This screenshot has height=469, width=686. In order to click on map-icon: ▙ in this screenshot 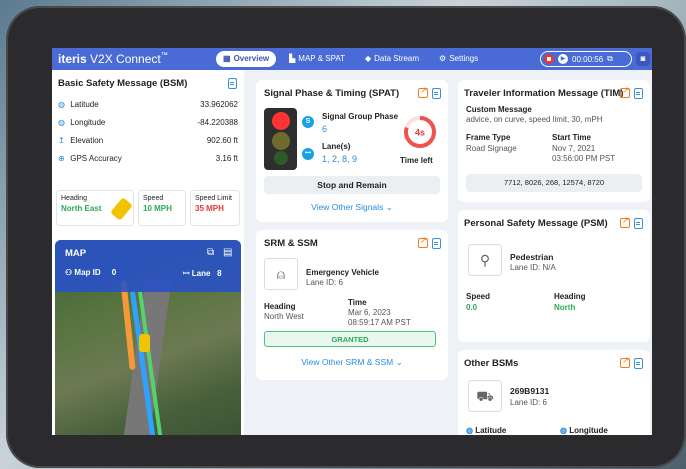, I will do `click(292, 58)`.